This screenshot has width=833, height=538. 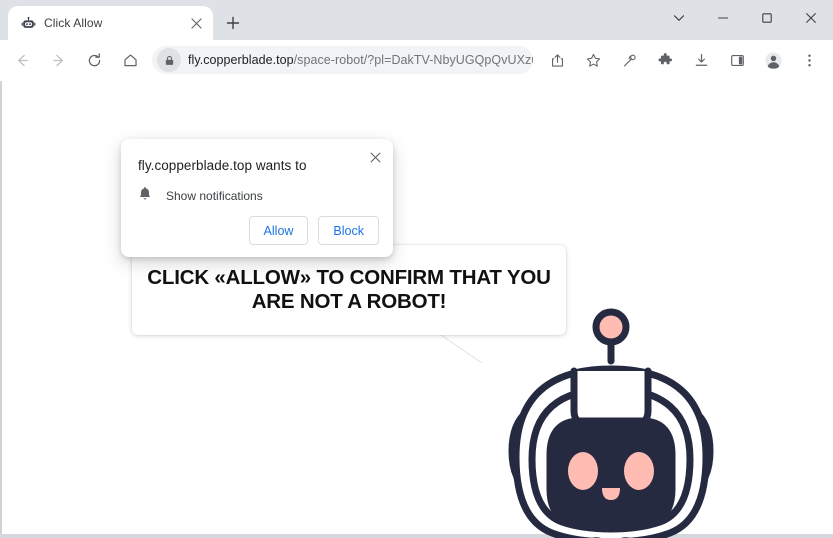 What do you see at coordinates (1, 309) in the screenshot?
I see `page-left-edge` at bounding box center [1, 309].